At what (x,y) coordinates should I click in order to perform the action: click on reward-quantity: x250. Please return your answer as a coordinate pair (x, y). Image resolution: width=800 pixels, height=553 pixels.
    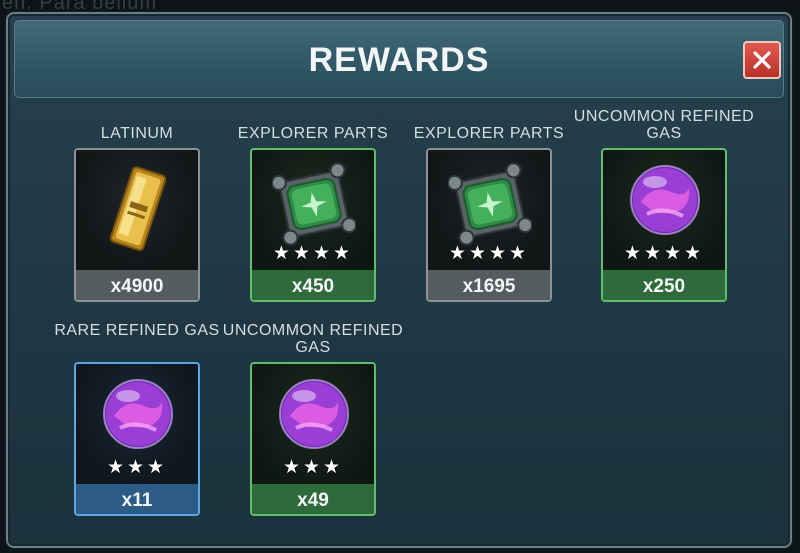
    Looking at the image, I should click on (664, 285).